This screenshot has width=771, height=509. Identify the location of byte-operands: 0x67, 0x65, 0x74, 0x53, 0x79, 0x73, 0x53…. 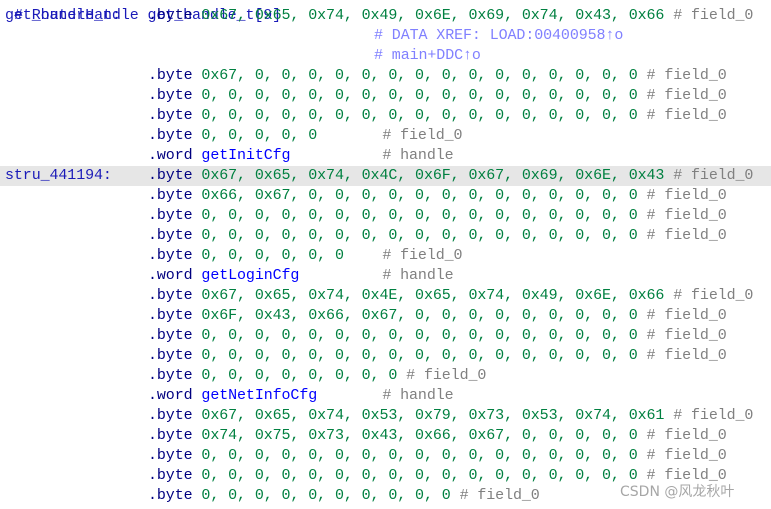
(433, 415).